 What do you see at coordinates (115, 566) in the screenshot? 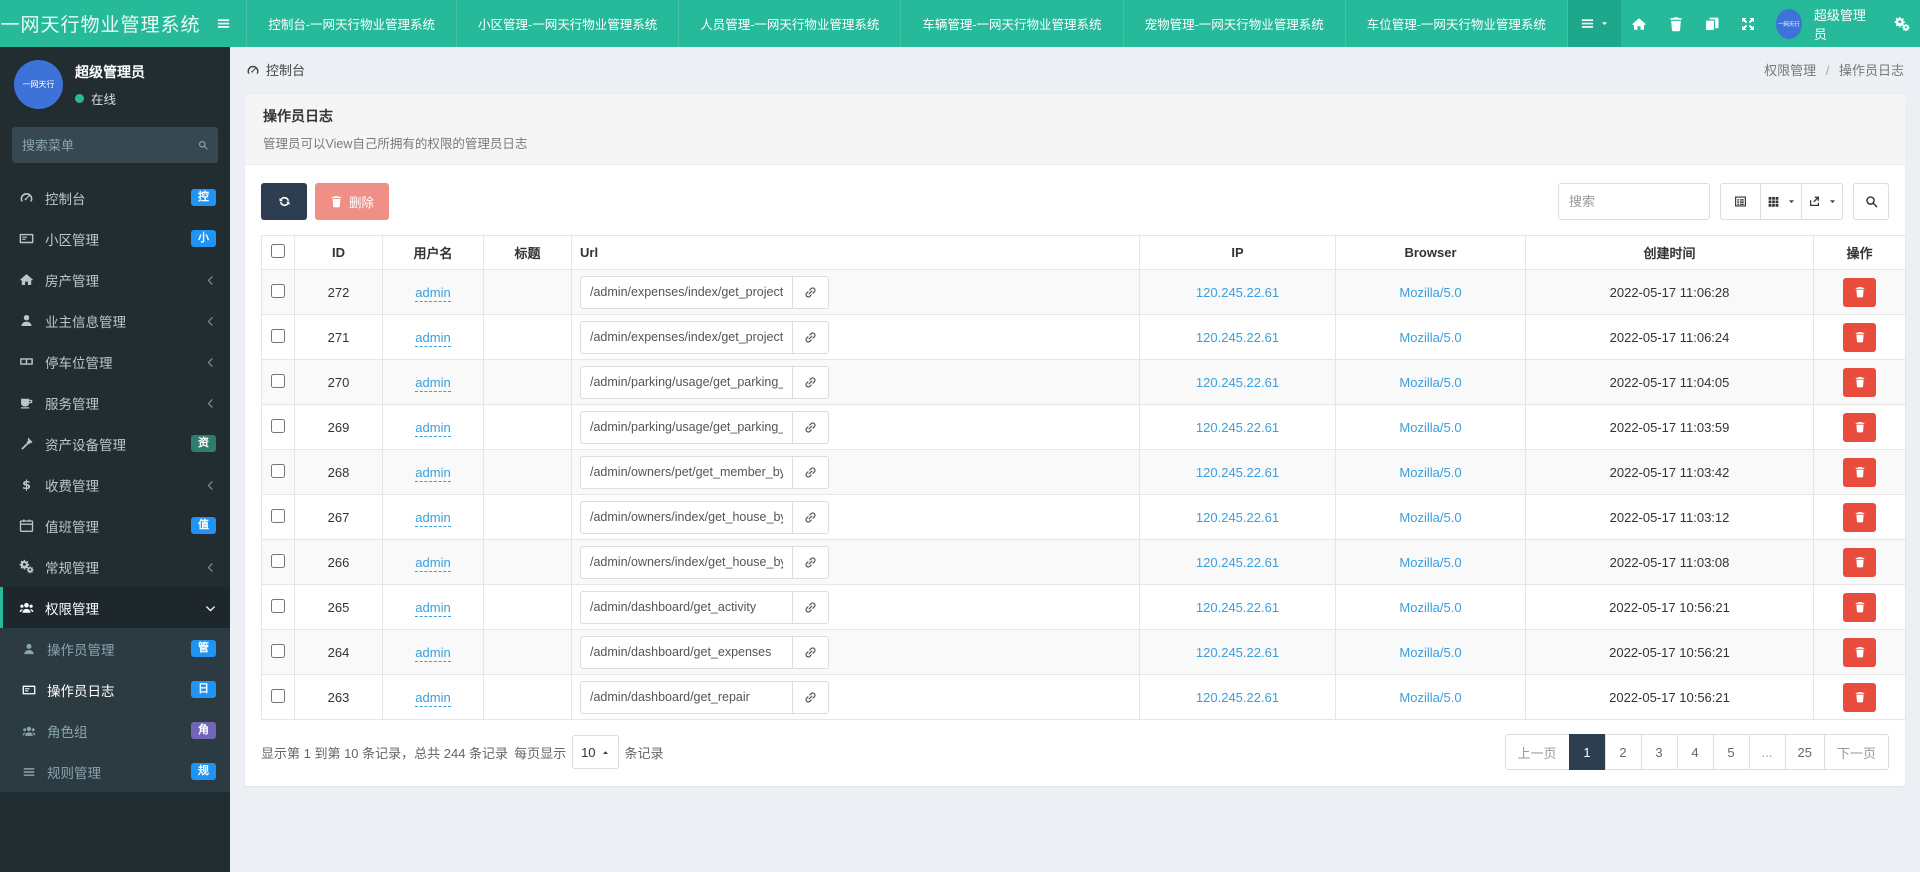
I see `sidebar-item: 常规管理` at bounding box center [115, 566].